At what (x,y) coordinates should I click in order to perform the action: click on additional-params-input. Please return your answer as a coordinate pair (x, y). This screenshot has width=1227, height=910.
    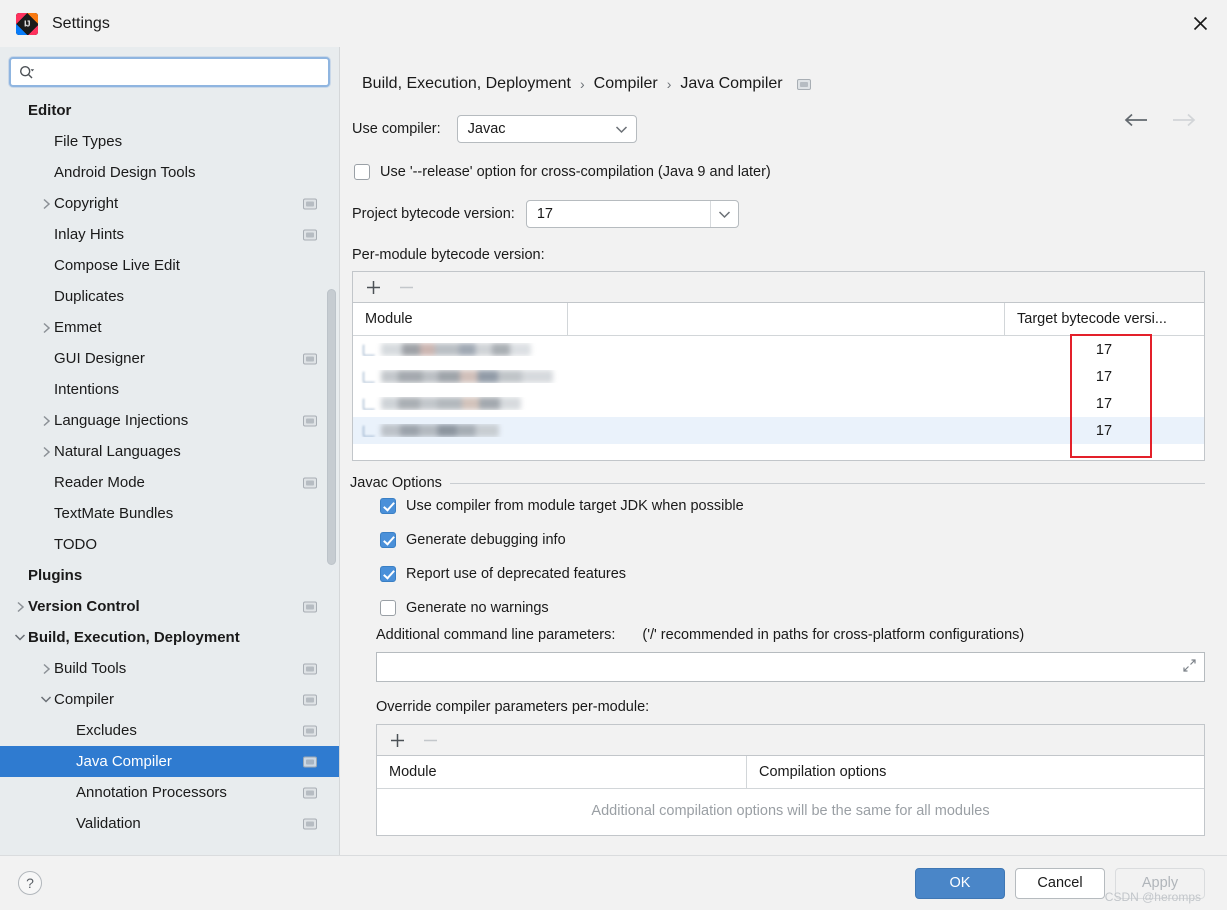
    Looking at the image, I should click on (790, 667).